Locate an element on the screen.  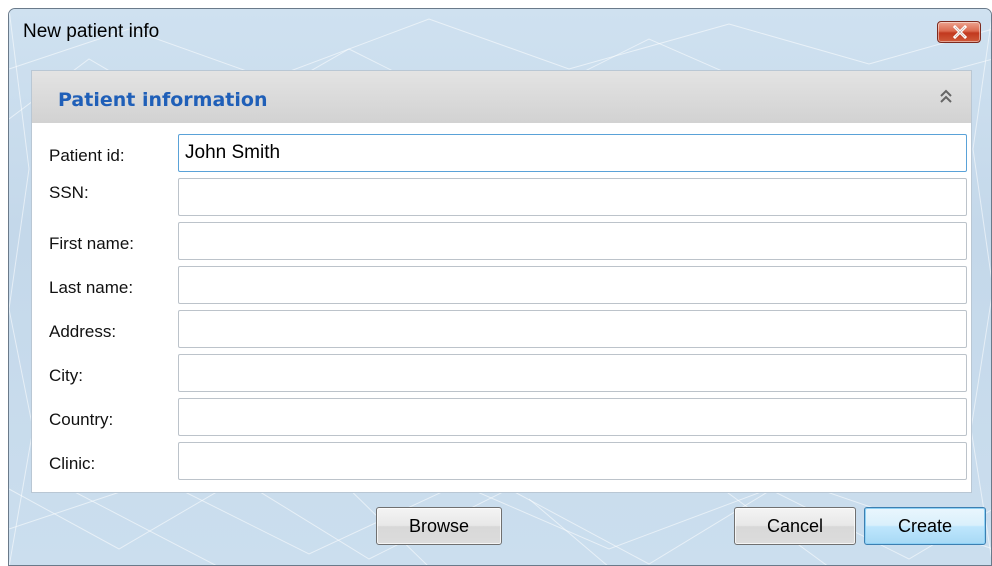
close-button is located at coordinates (959, 32).